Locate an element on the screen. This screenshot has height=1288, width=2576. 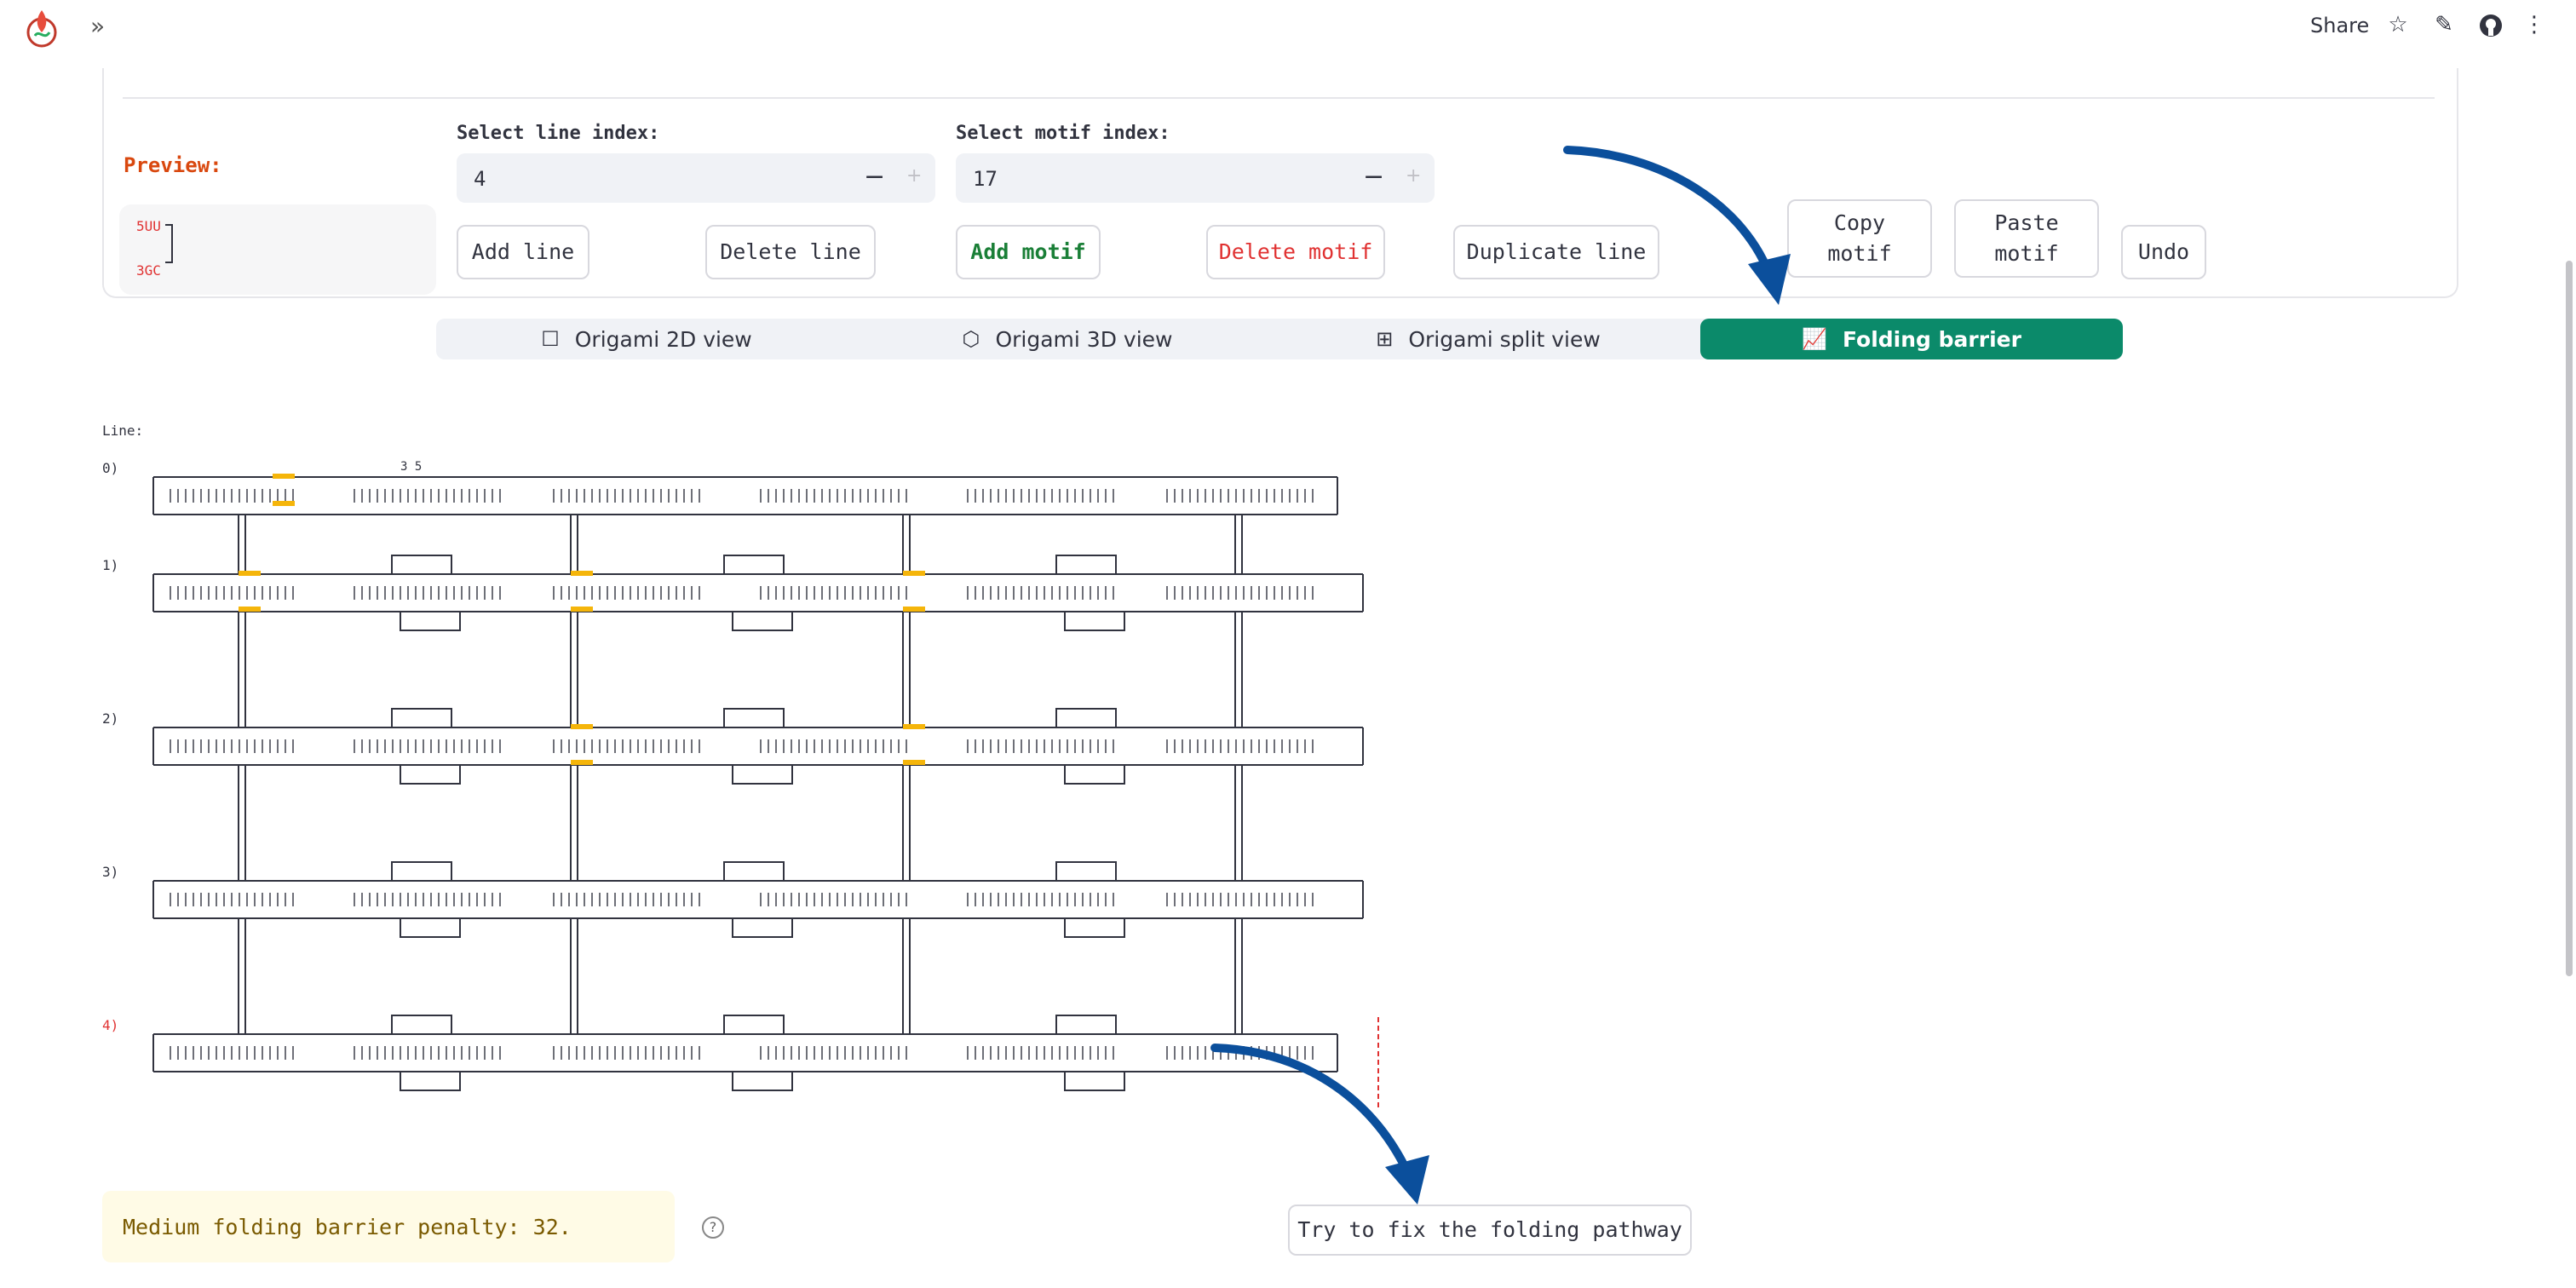
help-icon: ? is located at coordinates (713, 1227).